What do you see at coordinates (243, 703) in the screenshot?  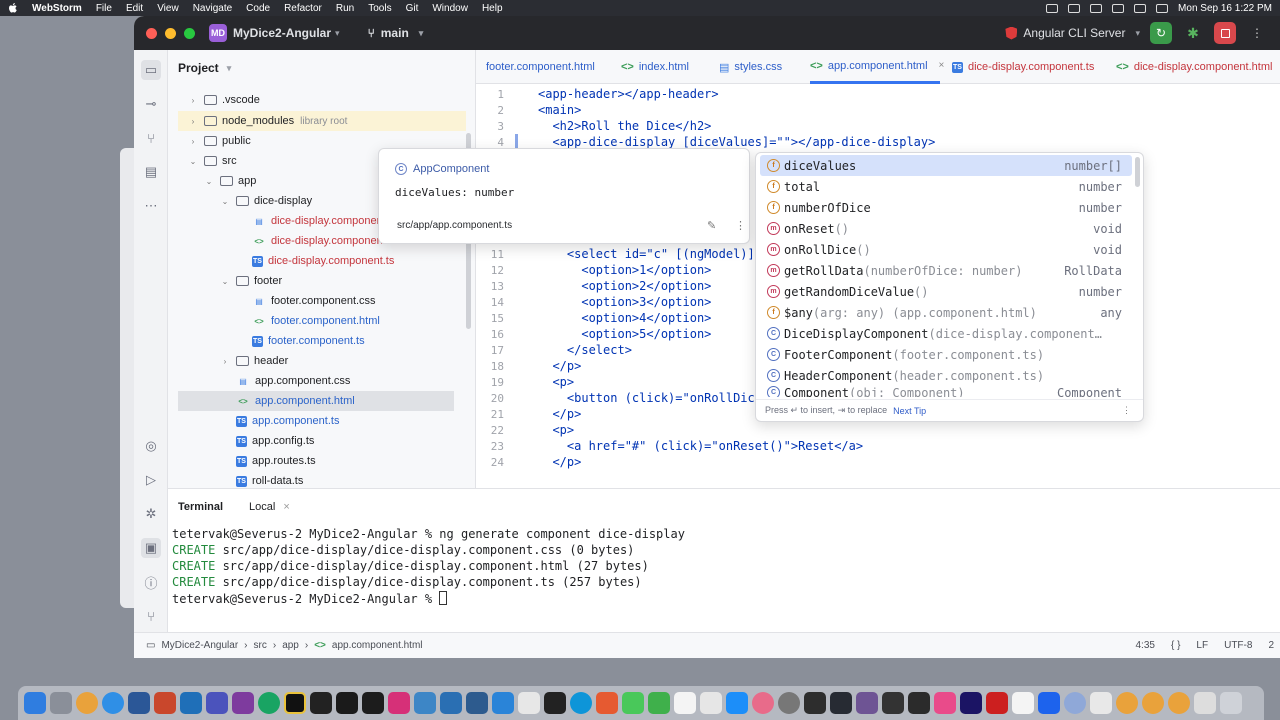 I see `onenote-icon` at bounding box center [243, 703].